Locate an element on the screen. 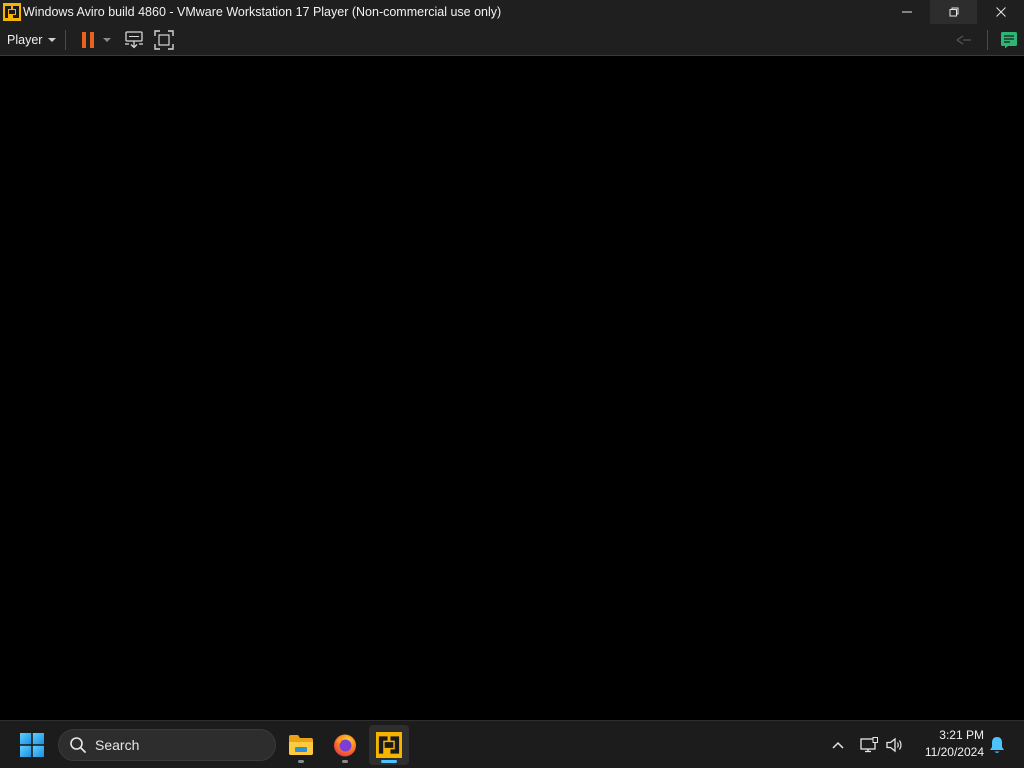 The image size is (1024, 768). virtual-machine-notes-icon is located at coordinates (1009, 39).